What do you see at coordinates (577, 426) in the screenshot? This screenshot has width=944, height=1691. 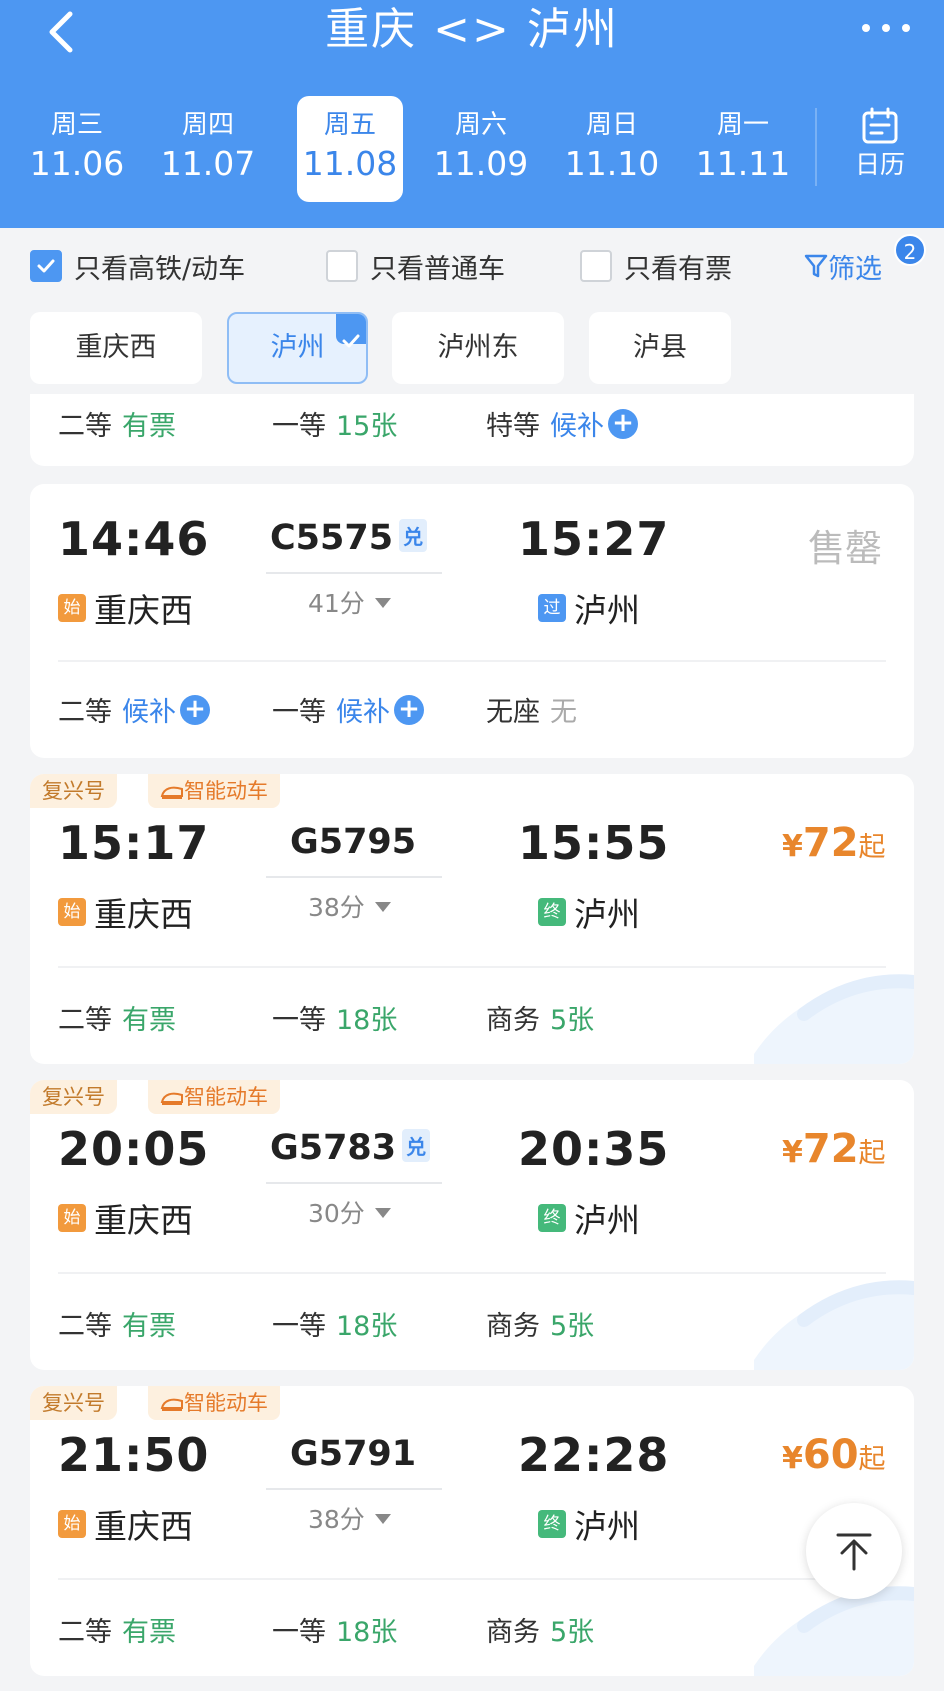 I see `seat-availability: 候补` at bounding box center [577, 426].